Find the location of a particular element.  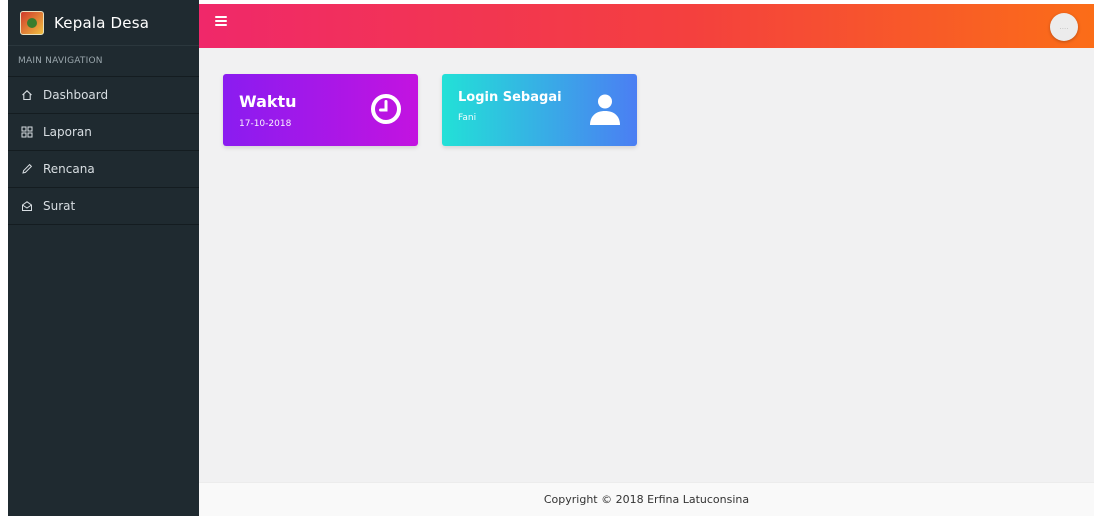

sidebar-brand: Kepala Desa is located at coordinates (103, 23).